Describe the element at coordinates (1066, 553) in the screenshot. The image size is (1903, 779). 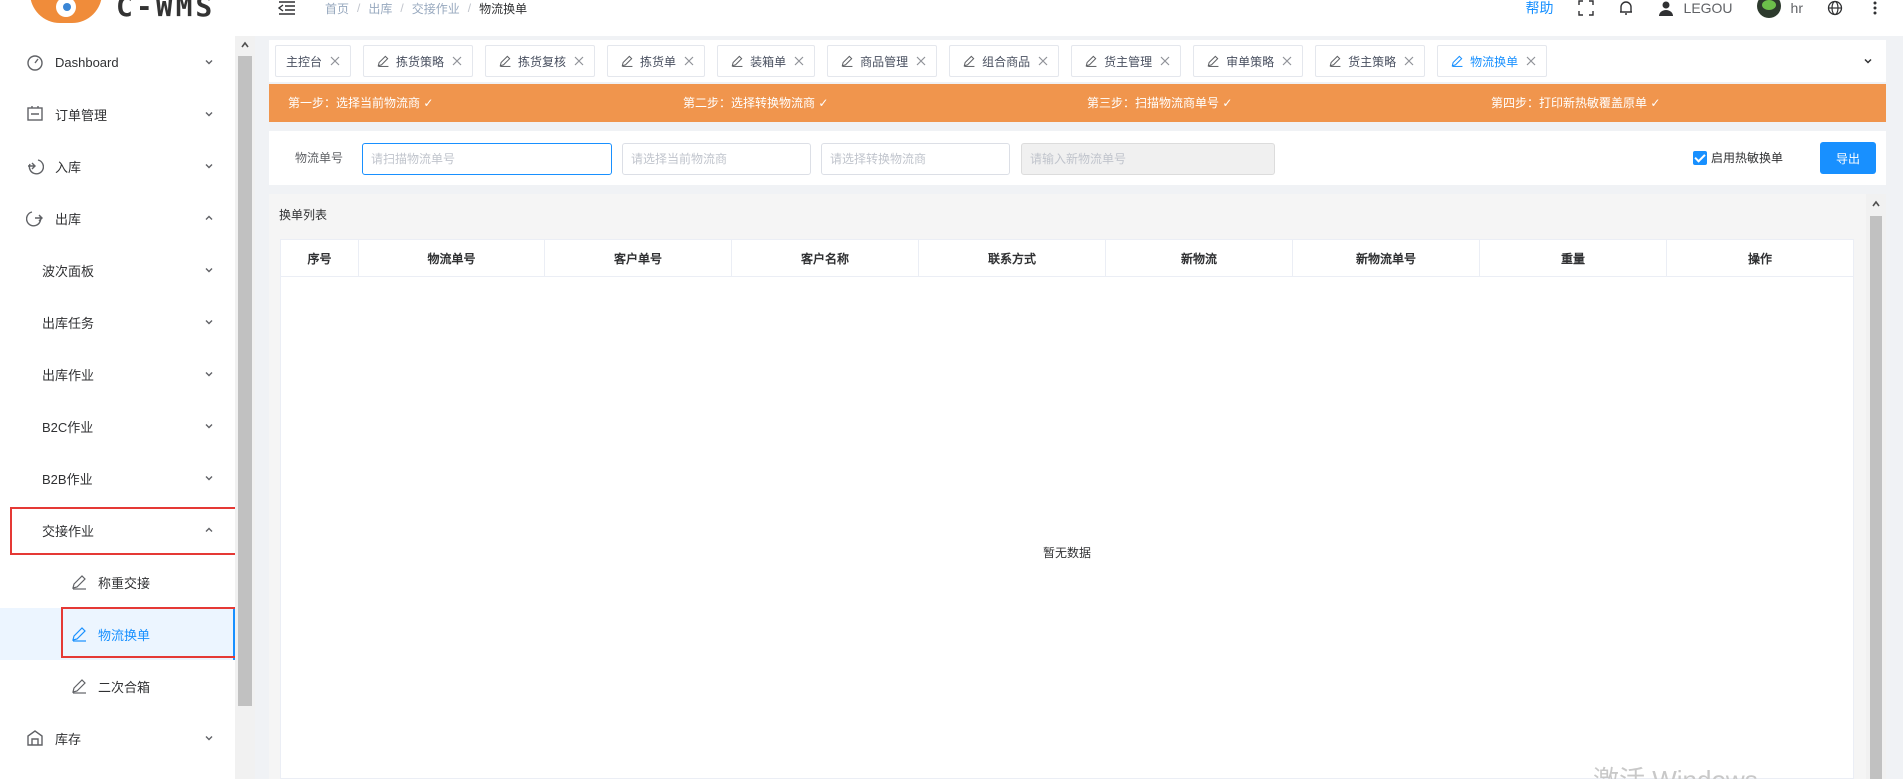
I see `empty-text: 暂无数据` at that location.